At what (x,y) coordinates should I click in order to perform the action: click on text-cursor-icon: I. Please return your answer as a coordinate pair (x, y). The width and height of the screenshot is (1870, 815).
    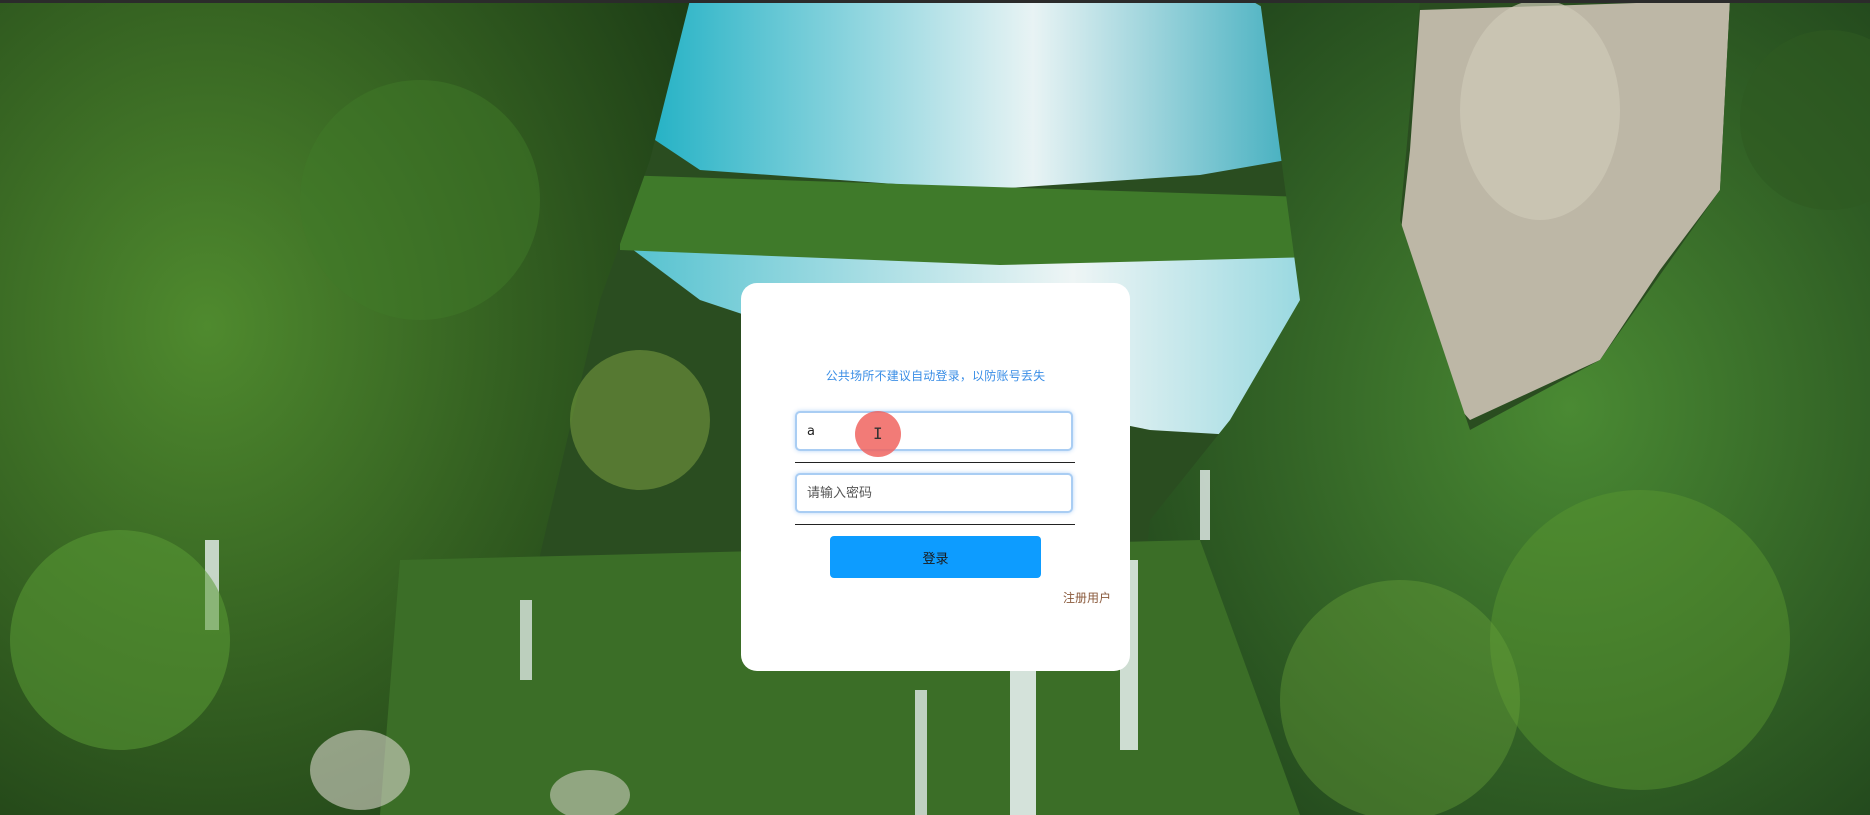
    Looking at the image, I should click on (878, 433).